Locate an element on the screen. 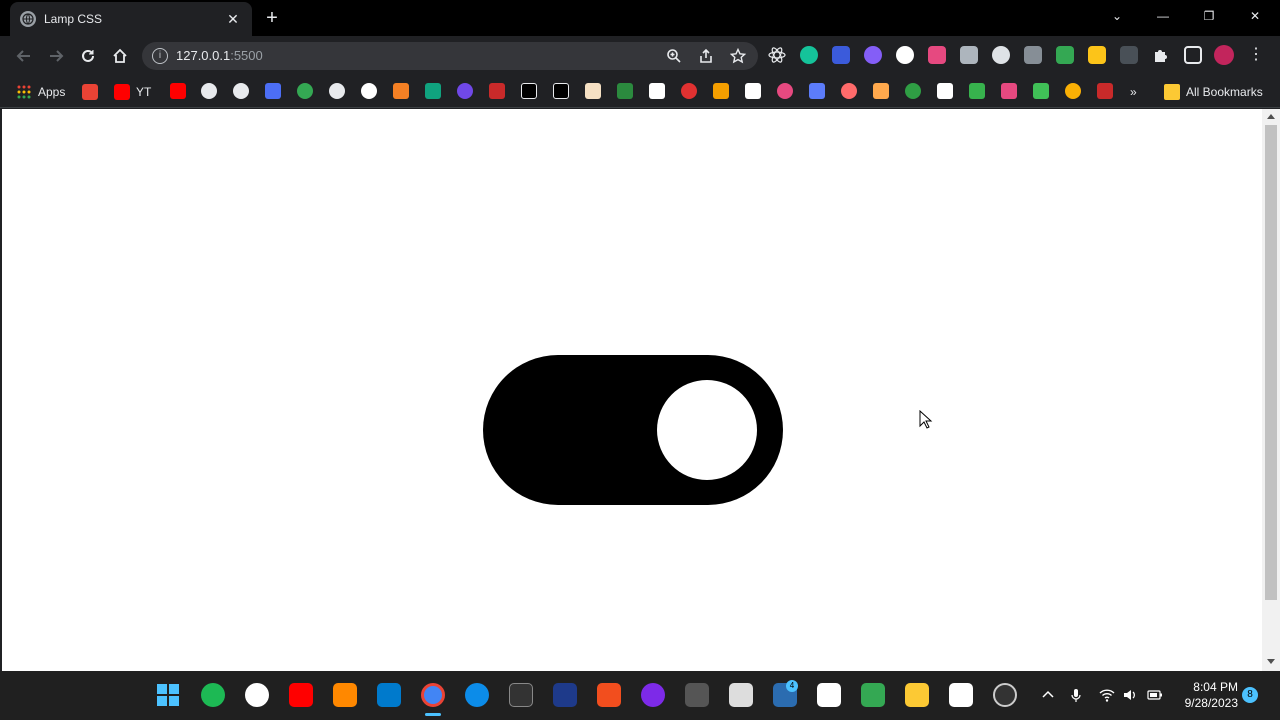 This screenshot has height=720, width=1280. green-bookmark-icon is located at coordinates (625, 91).